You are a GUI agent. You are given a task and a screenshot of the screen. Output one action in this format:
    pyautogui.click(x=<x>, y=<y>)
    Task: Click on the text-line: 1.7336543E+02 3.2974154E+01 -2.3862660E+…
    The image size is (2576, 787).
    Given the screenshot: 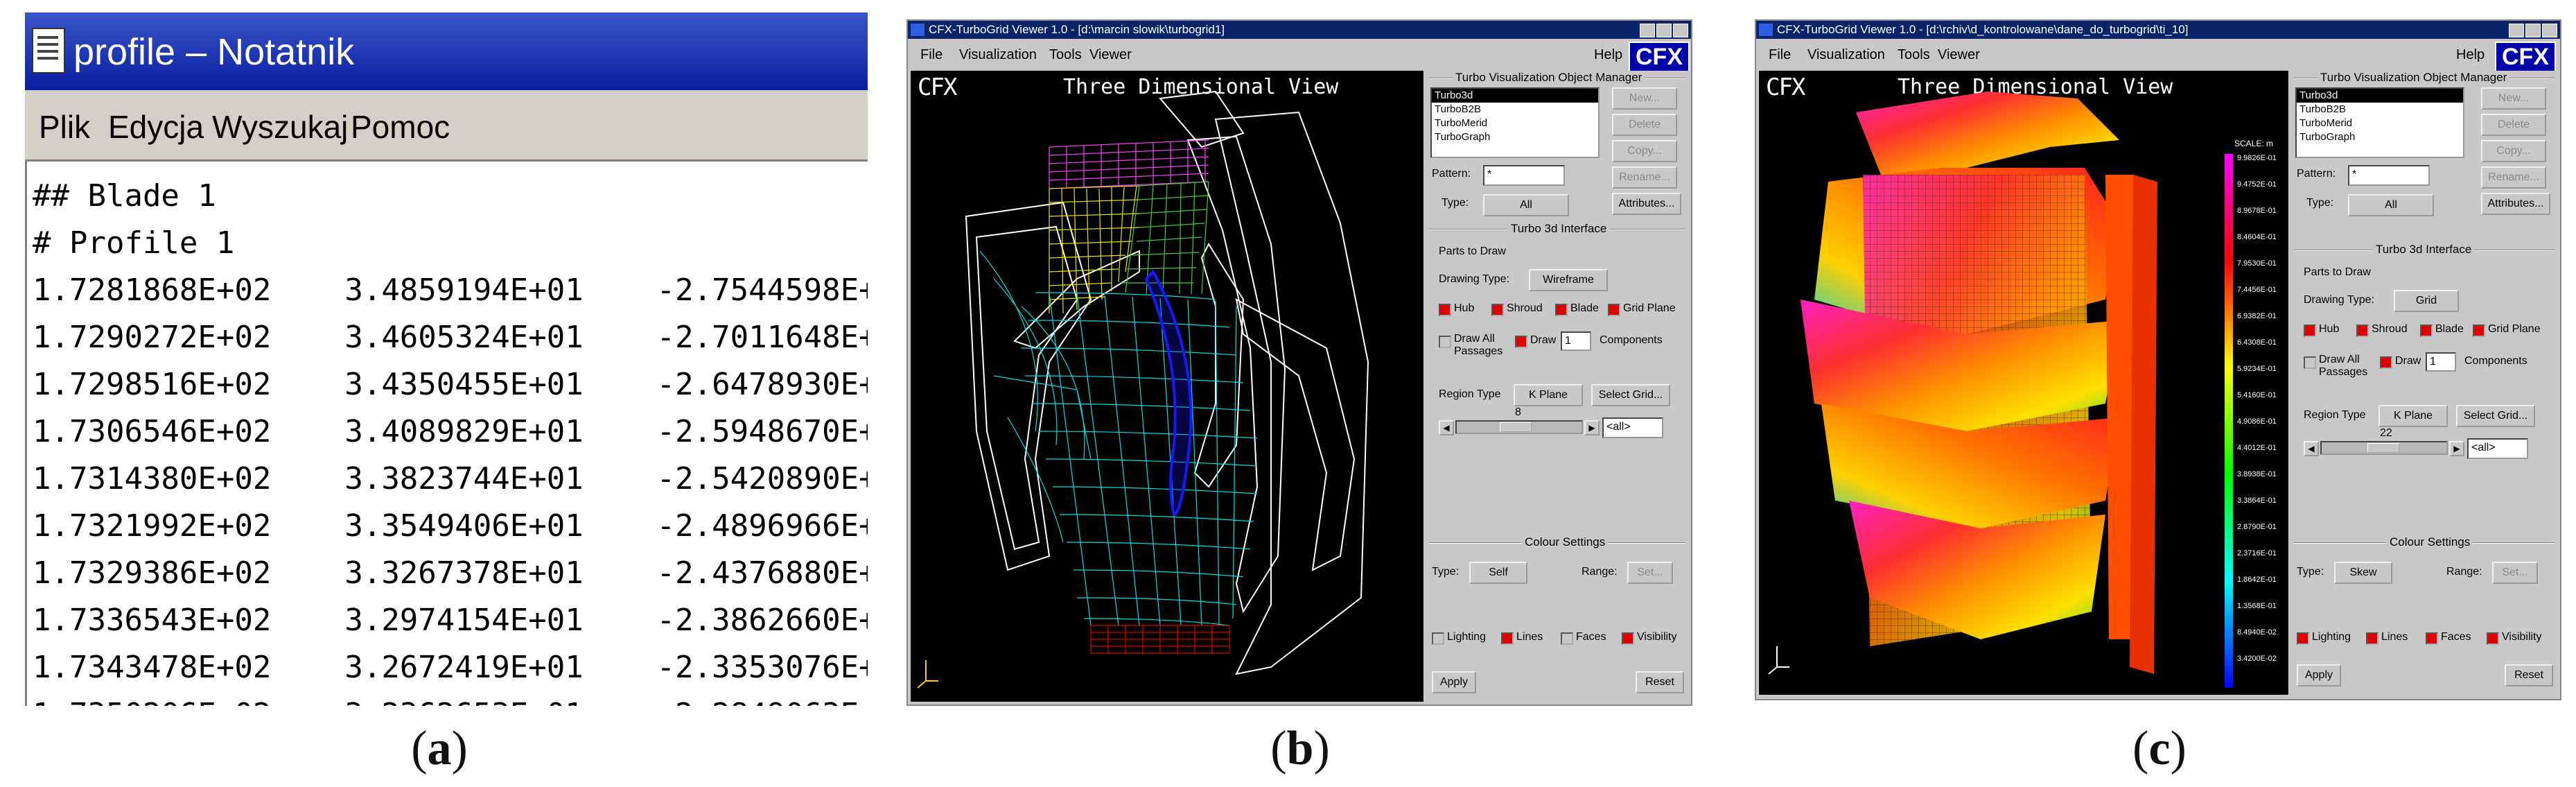 What is the action you would take?
    pyautogui.click(x=450, y=620)
    